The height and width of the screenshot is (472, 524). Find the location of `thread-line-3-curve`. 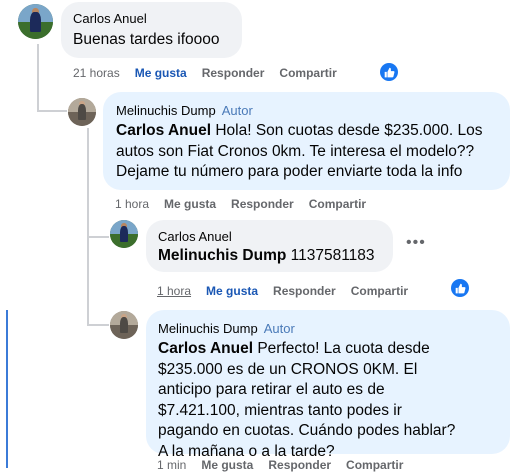

thread-line-3-curve is located at coordinates (98, 325).